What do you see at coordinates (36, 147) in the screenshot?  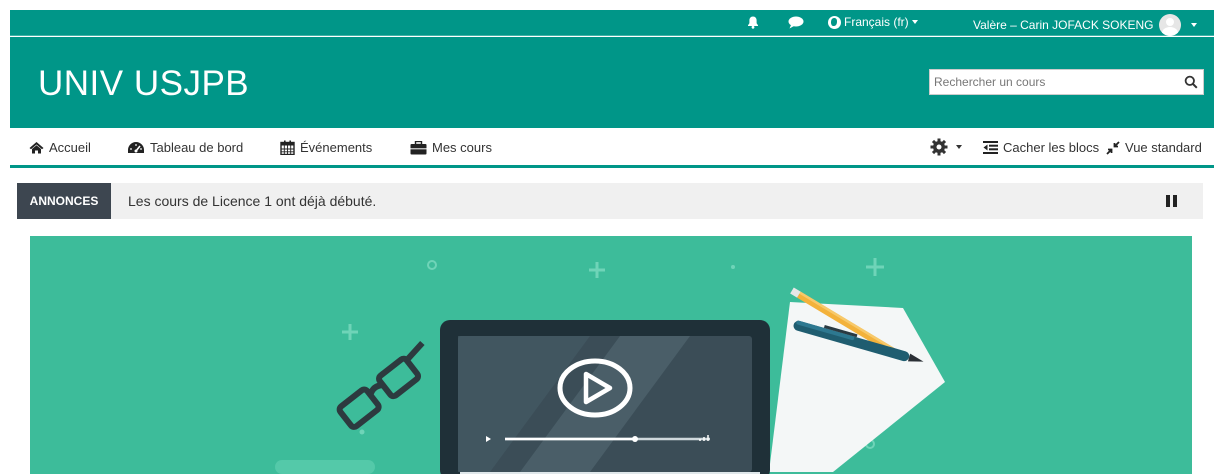 I see `home-icon` at bounding box center [36, 147].